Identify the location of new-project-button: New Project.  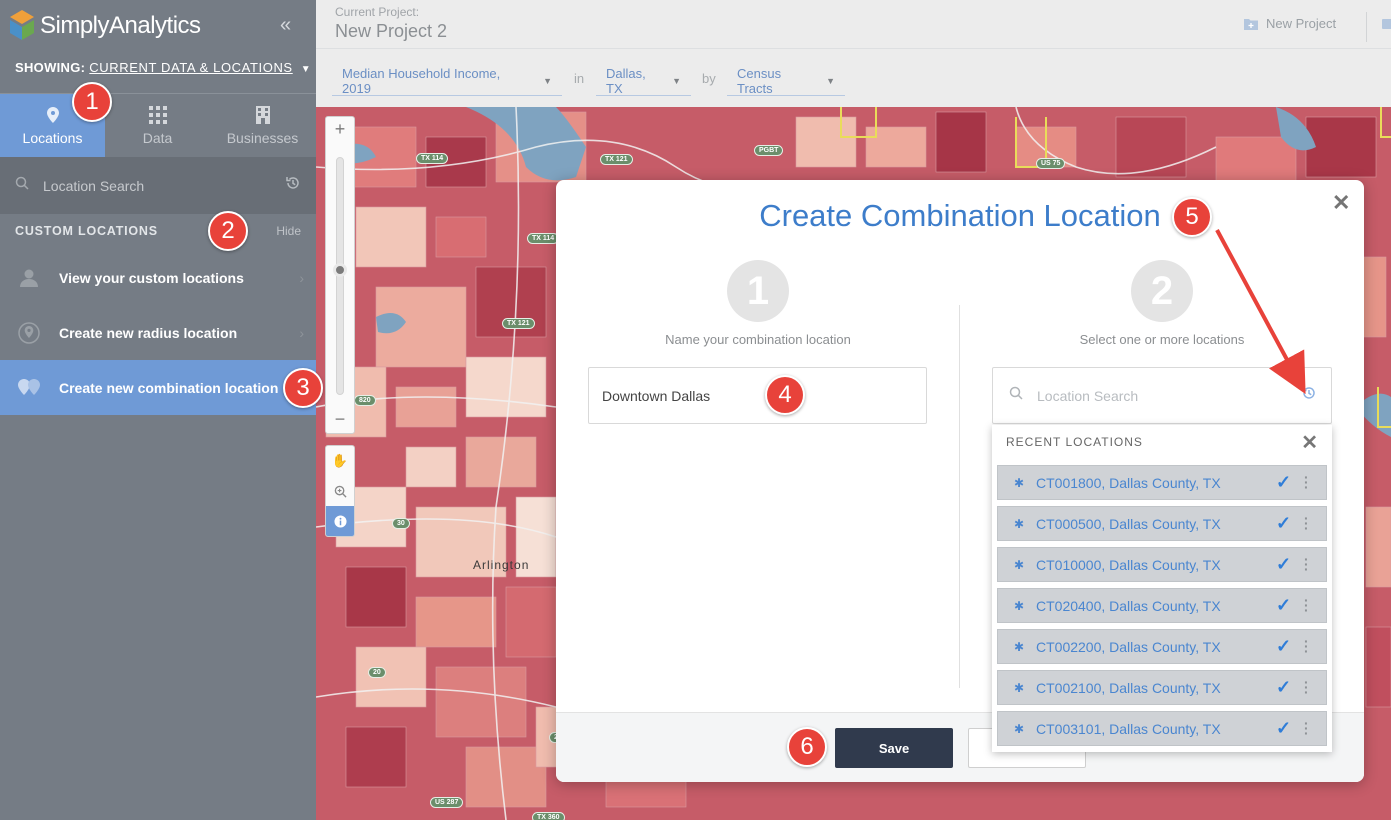
(1290, 23).